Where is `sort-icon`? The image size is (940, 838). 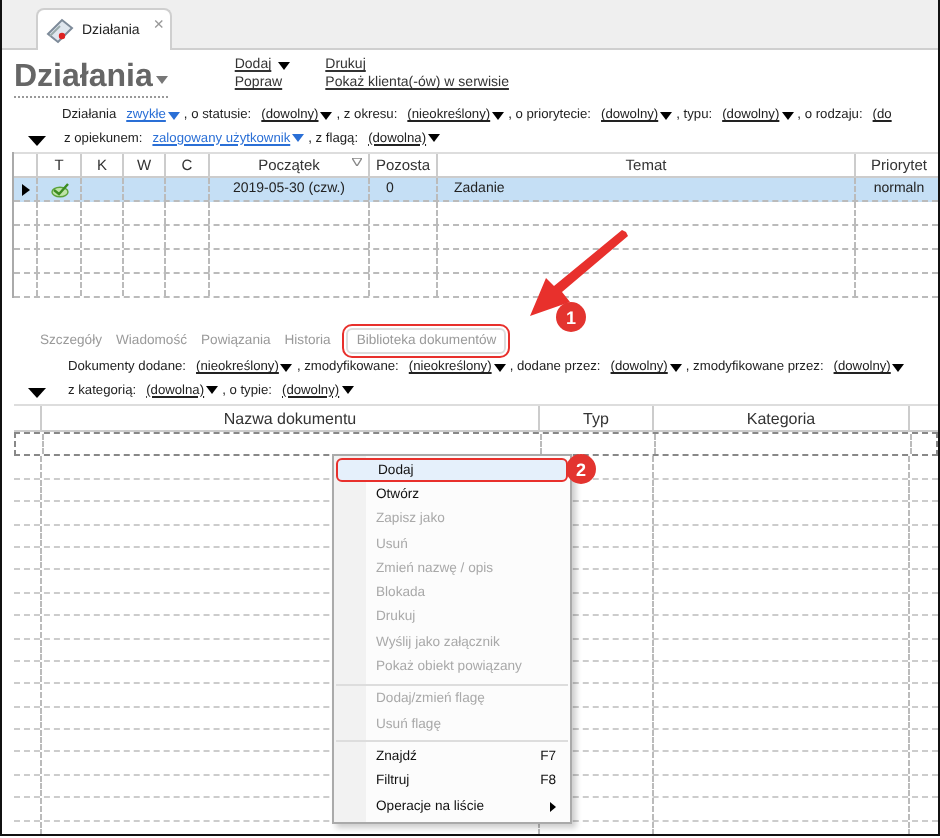
sort-icon is located at coordinates (357, 162).